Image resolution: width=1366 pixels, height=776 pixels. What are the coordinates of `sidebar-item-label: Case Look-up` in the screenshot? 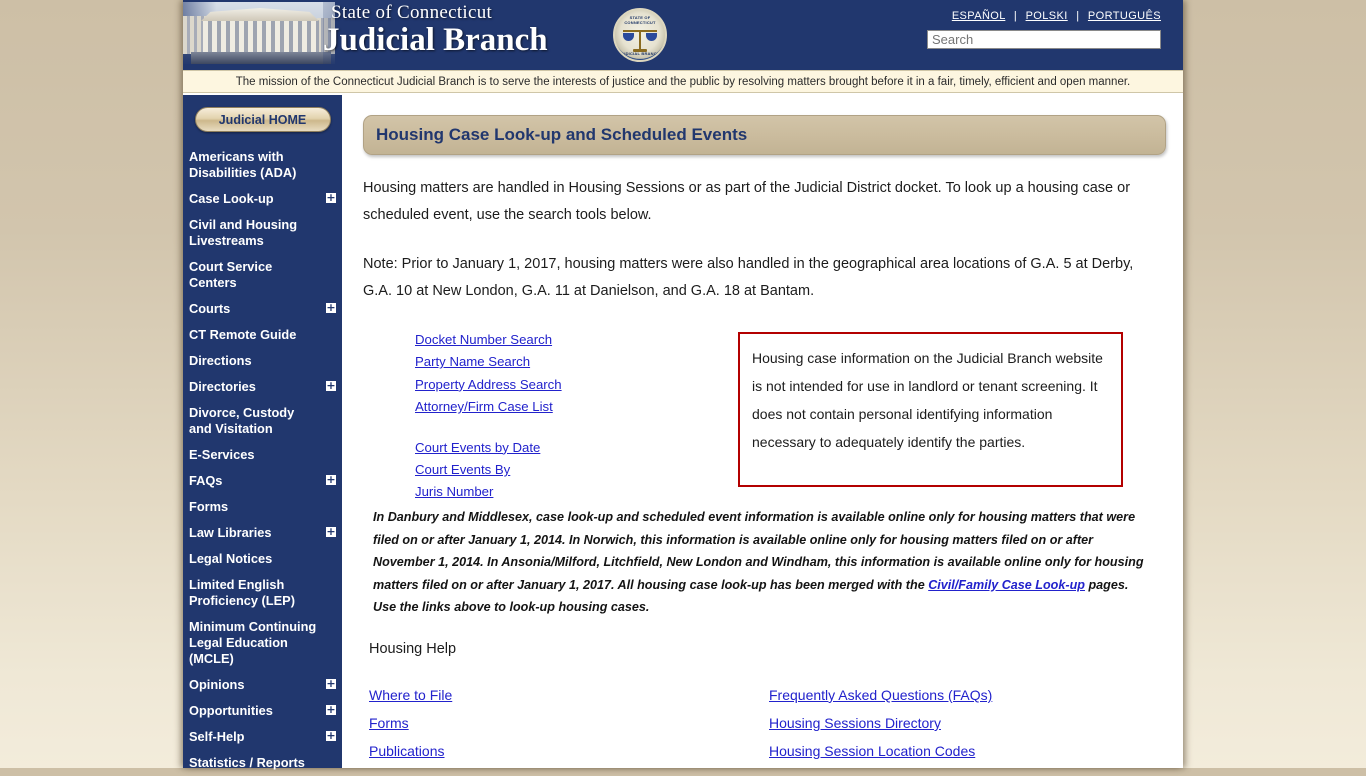 It's located at (231, 198).